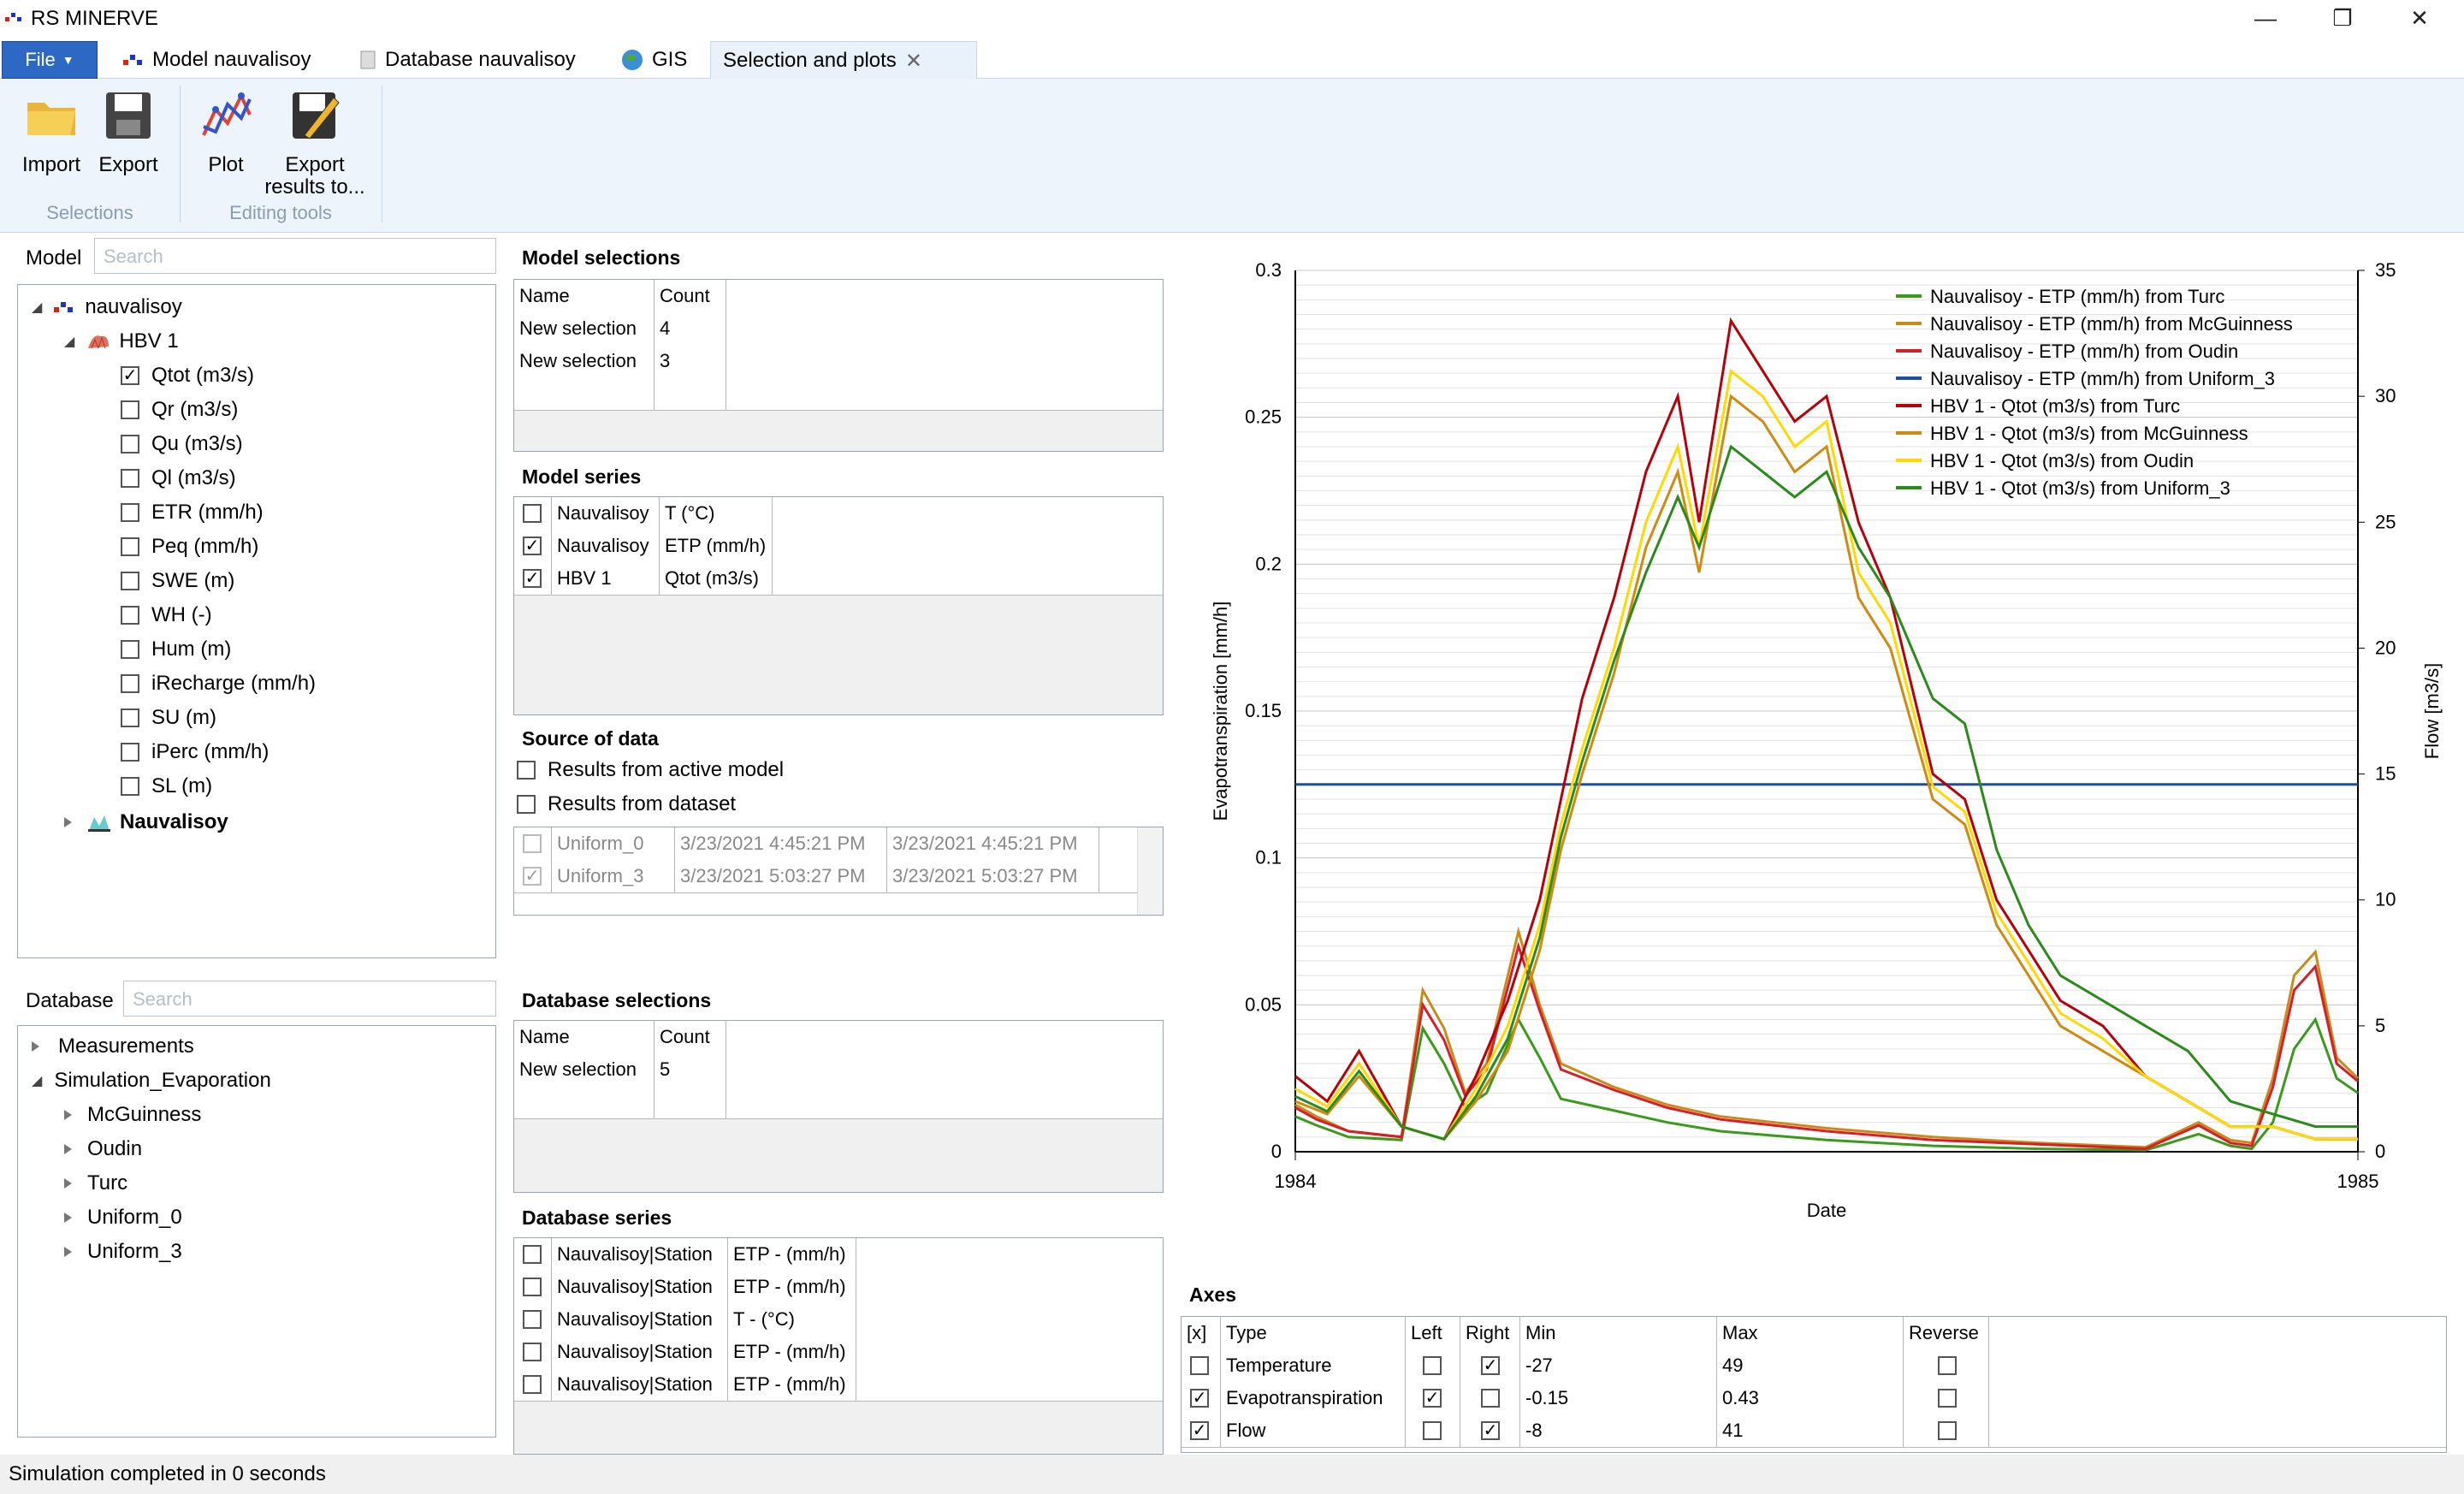 This screenshot has width=2464, height=1494. Describe the element at coordinates (146, 822) in the screenshot. I see `tree-node-station: Nauvalisoy` at that location.